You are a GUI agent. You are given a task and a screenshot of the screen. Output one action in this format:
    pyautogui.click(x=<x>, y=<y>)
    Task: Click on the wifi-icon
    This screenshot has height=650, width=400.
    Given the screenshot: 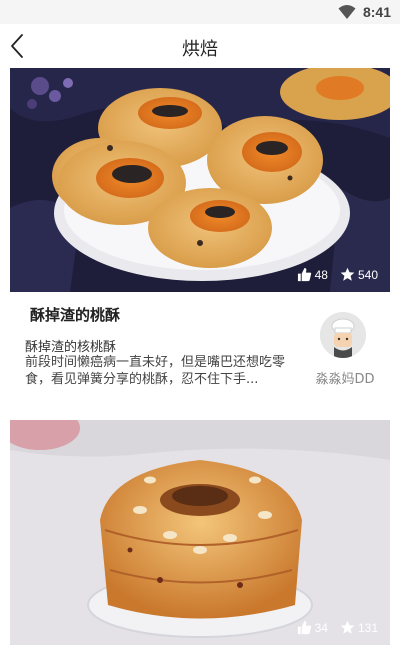 What is the action you would take?
    pyautogui.click(x=347, y=12)
    